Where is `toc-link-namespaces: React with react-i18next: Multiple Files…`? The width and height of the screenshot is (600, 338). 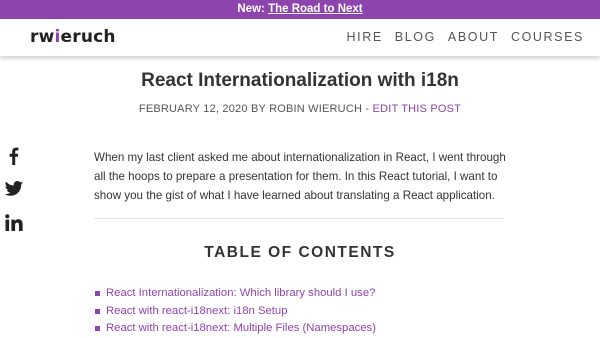 toc-link-namespaces: React with react-i18next: Multiple Files… is located at coordinates (241, 328).